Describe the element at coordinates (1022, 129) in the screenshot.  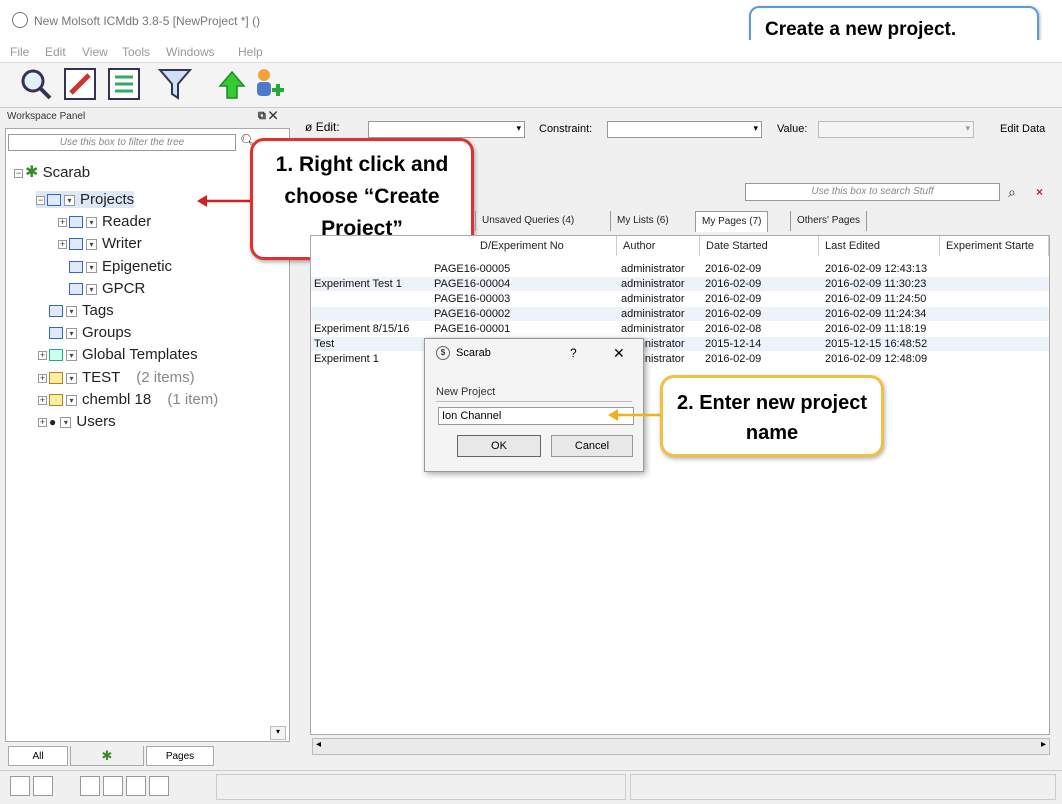
I see `edit-data-button: Edit Data` at that location.